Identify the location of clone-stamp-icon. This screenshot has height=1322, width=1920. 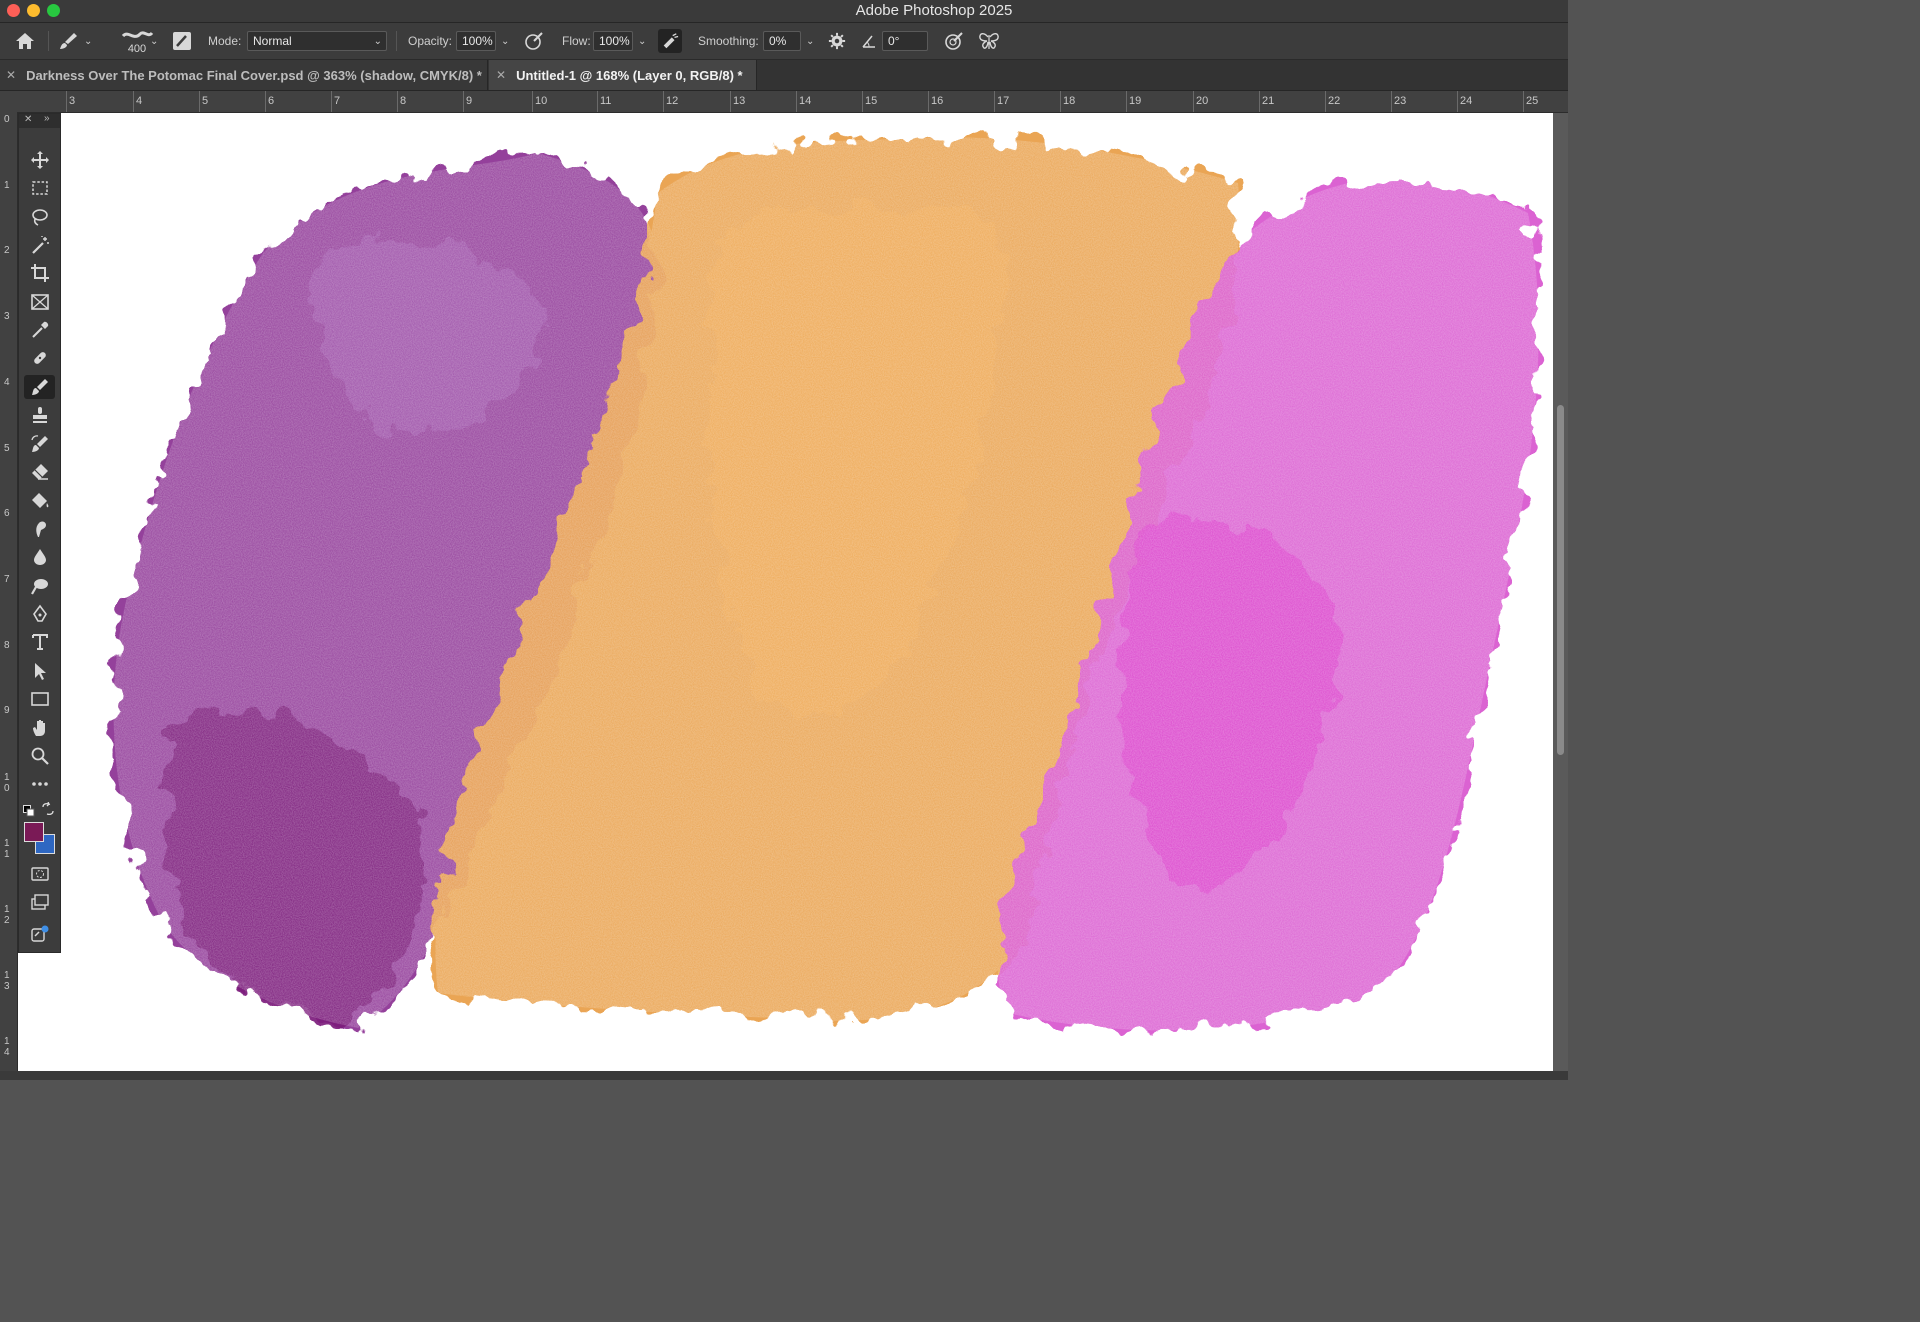
(39, 415).